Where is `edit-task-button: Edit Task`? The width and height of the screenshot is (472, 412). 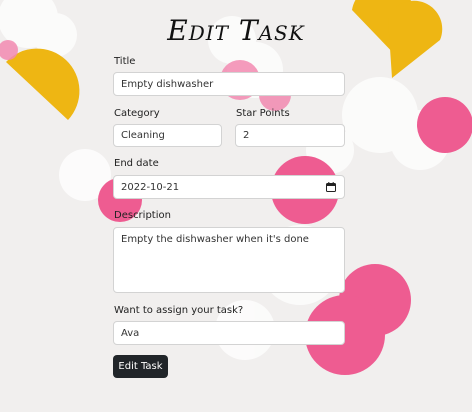 edit-task-button: Edit Task is located at coordinates (140, 366).